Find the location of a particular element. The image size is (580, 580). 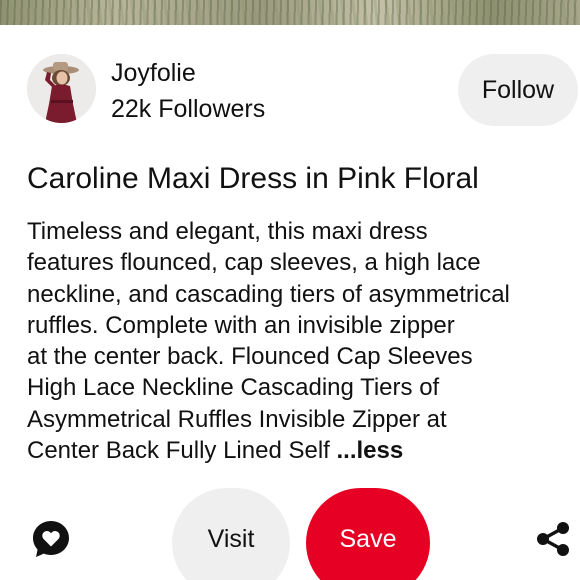

pin-title: Caroline Maxi Dress in Pink Floral is located at coordinates (253, 178).